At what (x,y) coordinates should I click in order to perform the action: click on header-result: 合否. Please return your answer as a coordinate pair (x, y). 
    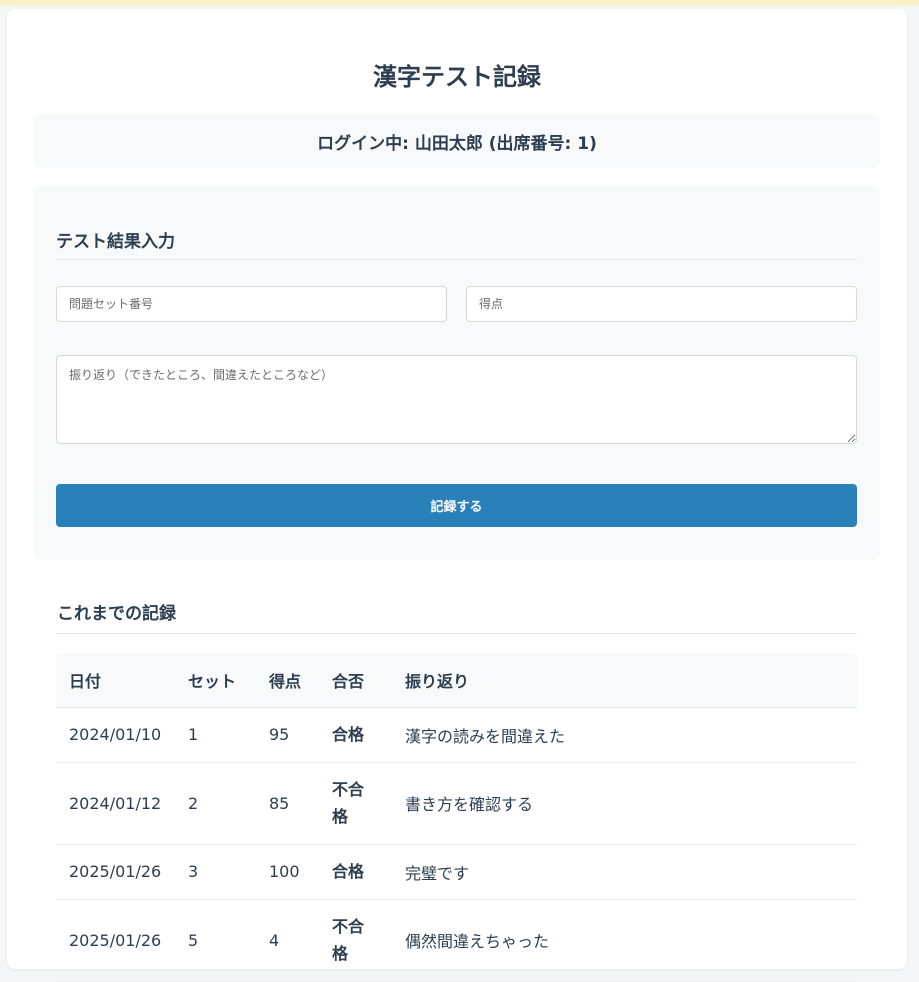
    Looking at the image, I should click on (355, 680).